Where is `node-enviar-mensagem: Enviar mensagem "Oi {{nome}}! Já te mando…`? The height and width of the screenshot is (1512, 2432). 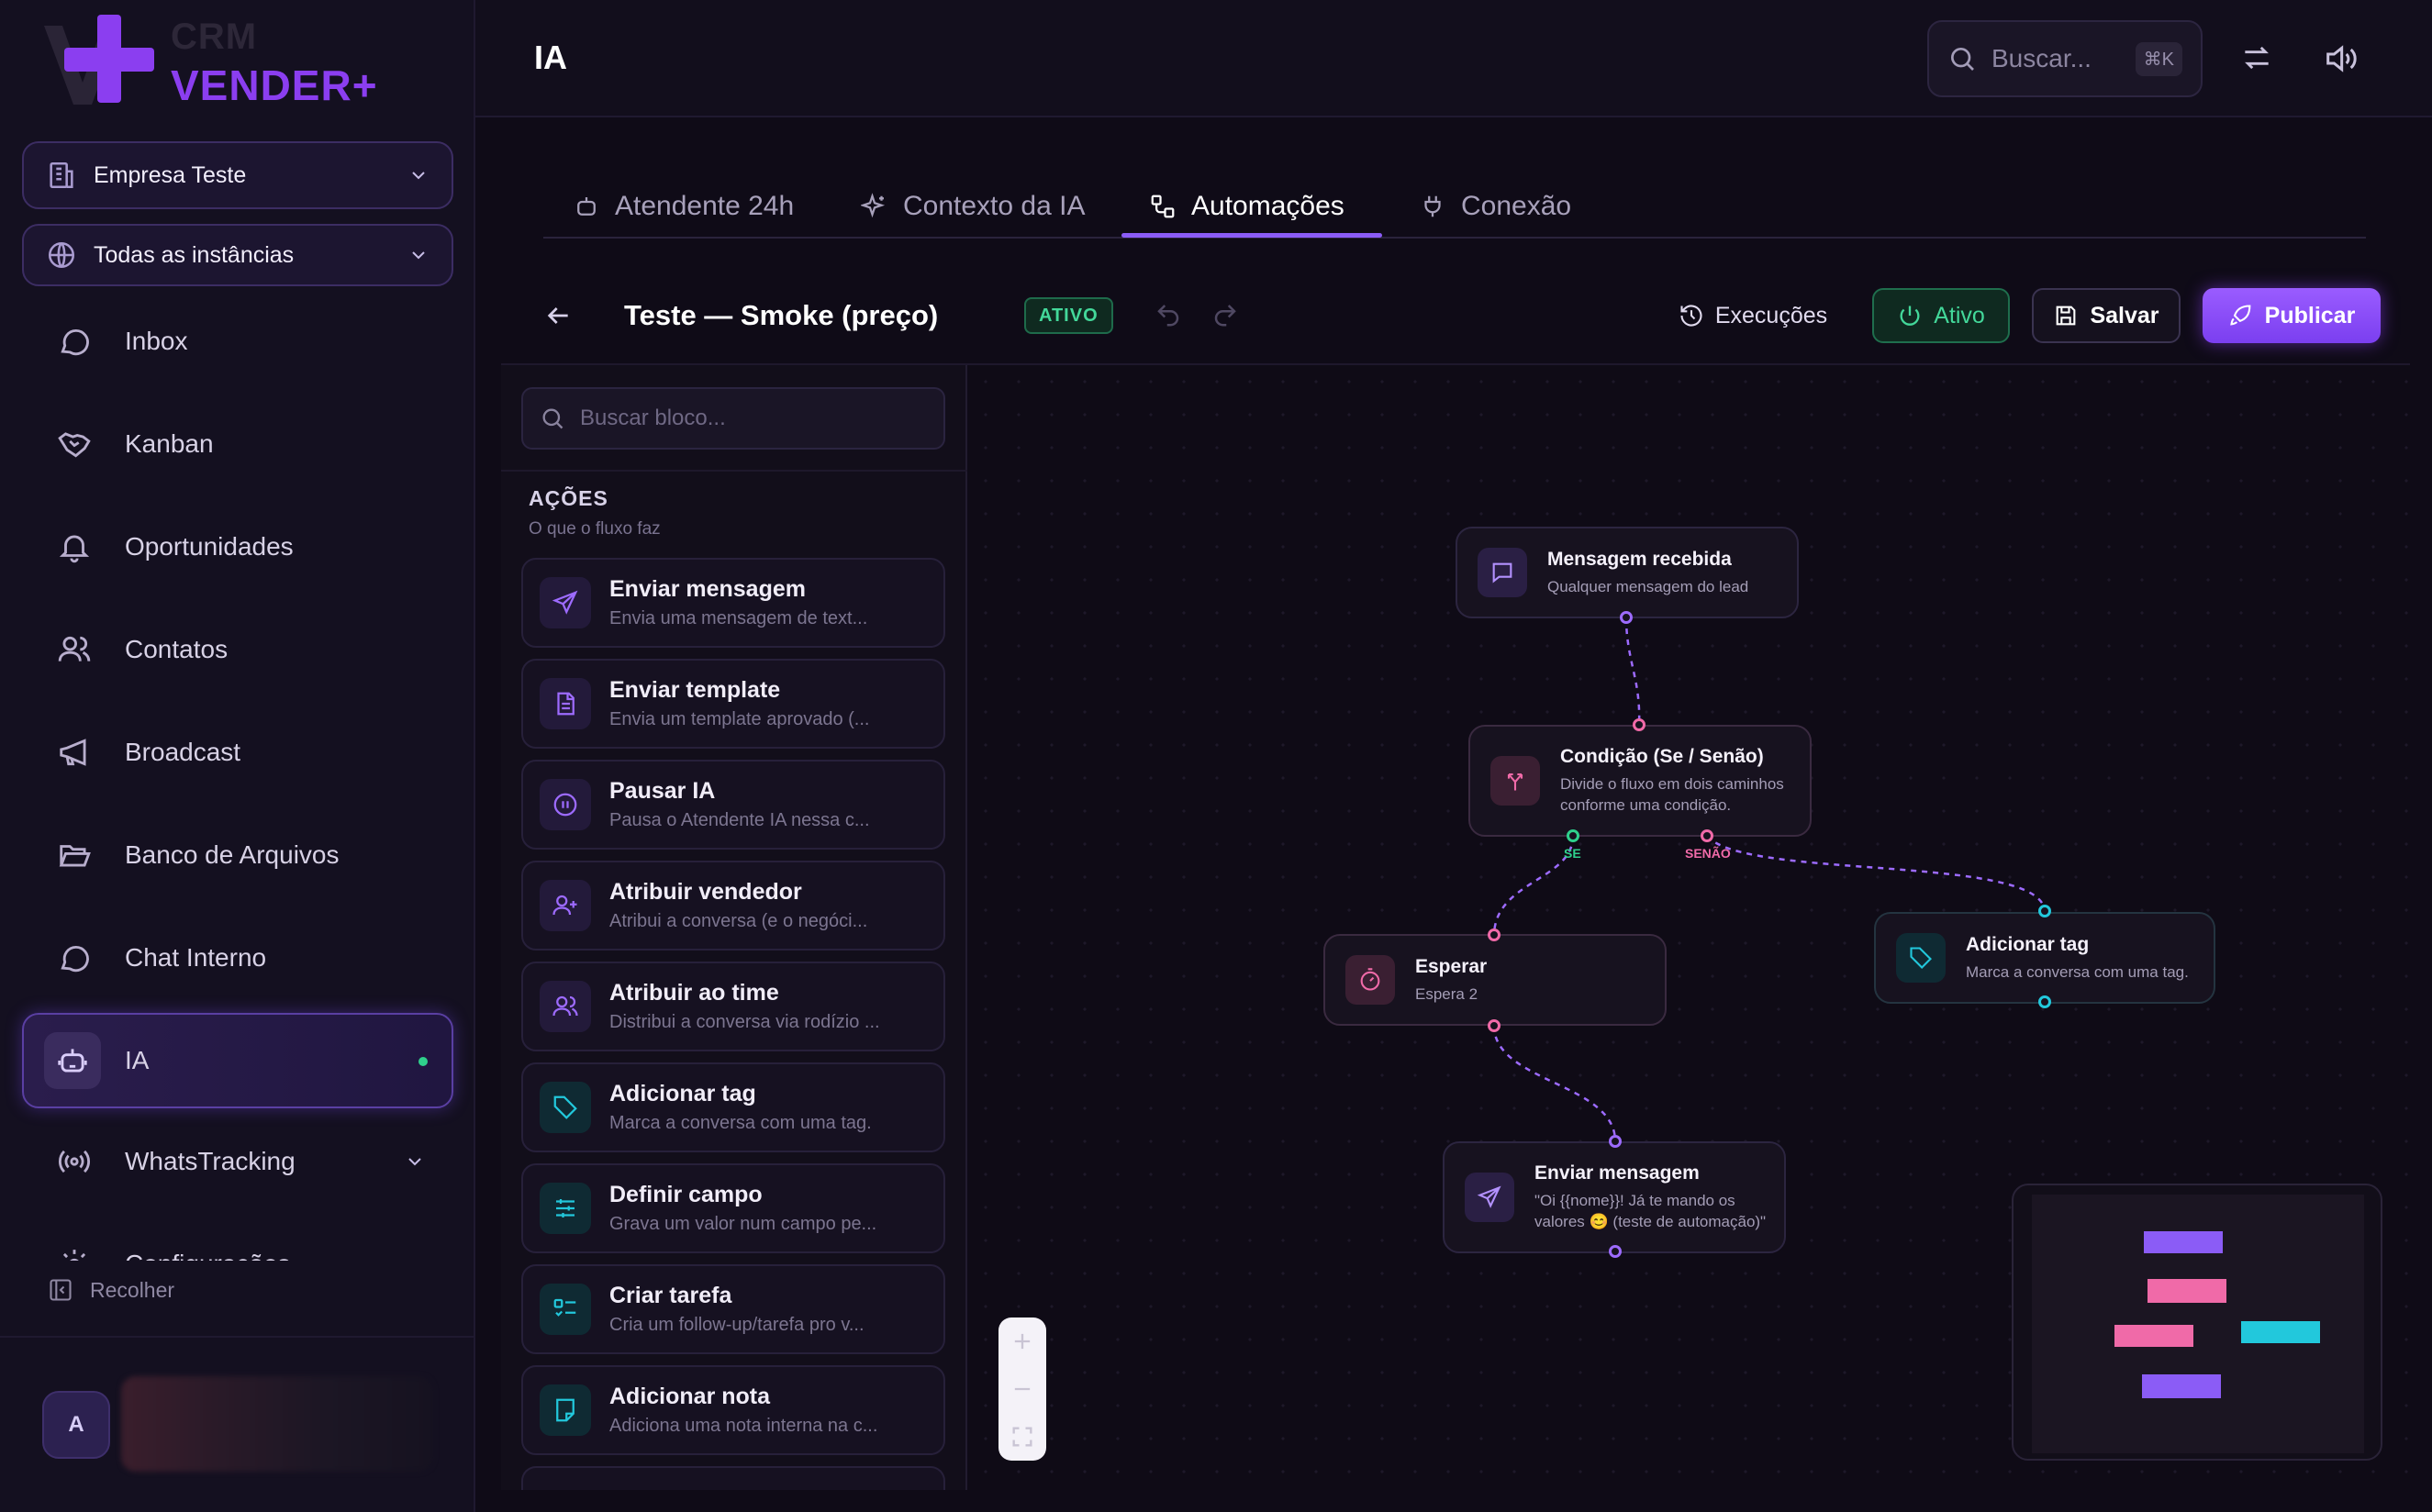 node-enviar-mensagem: Enviar mensagem "Oi {{nome}}! Já te mando… is located at coordinates (1614, 1197).